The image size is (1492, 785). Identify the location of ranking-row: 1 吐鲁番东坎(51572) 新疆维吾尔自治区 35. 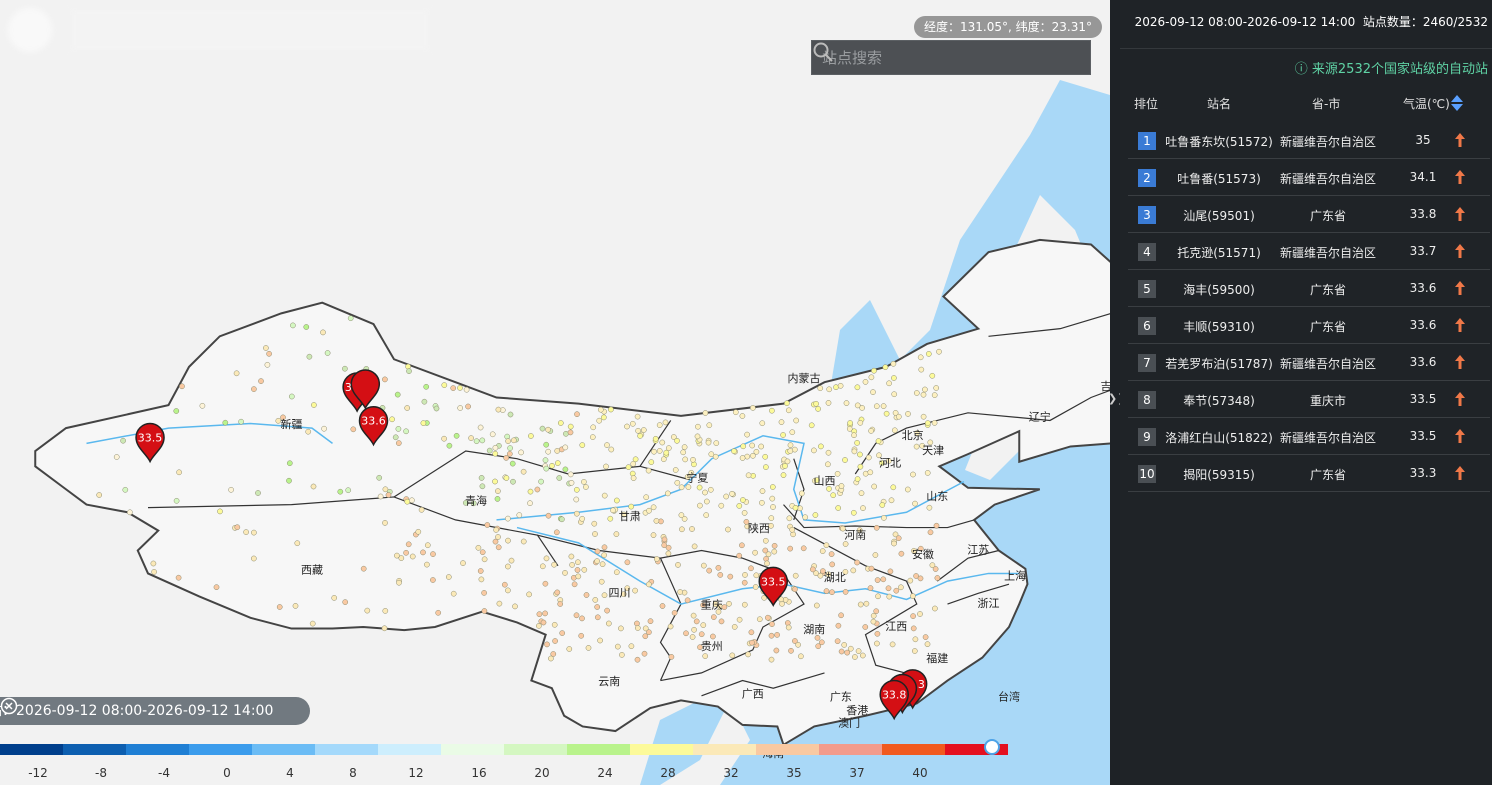
(1309, 140).